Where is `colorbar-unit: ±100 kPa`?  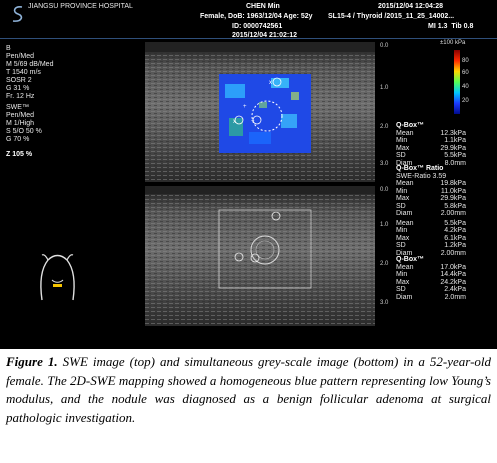 colorbar-unit: ±100 kPa is located at coordinates (453, 43).